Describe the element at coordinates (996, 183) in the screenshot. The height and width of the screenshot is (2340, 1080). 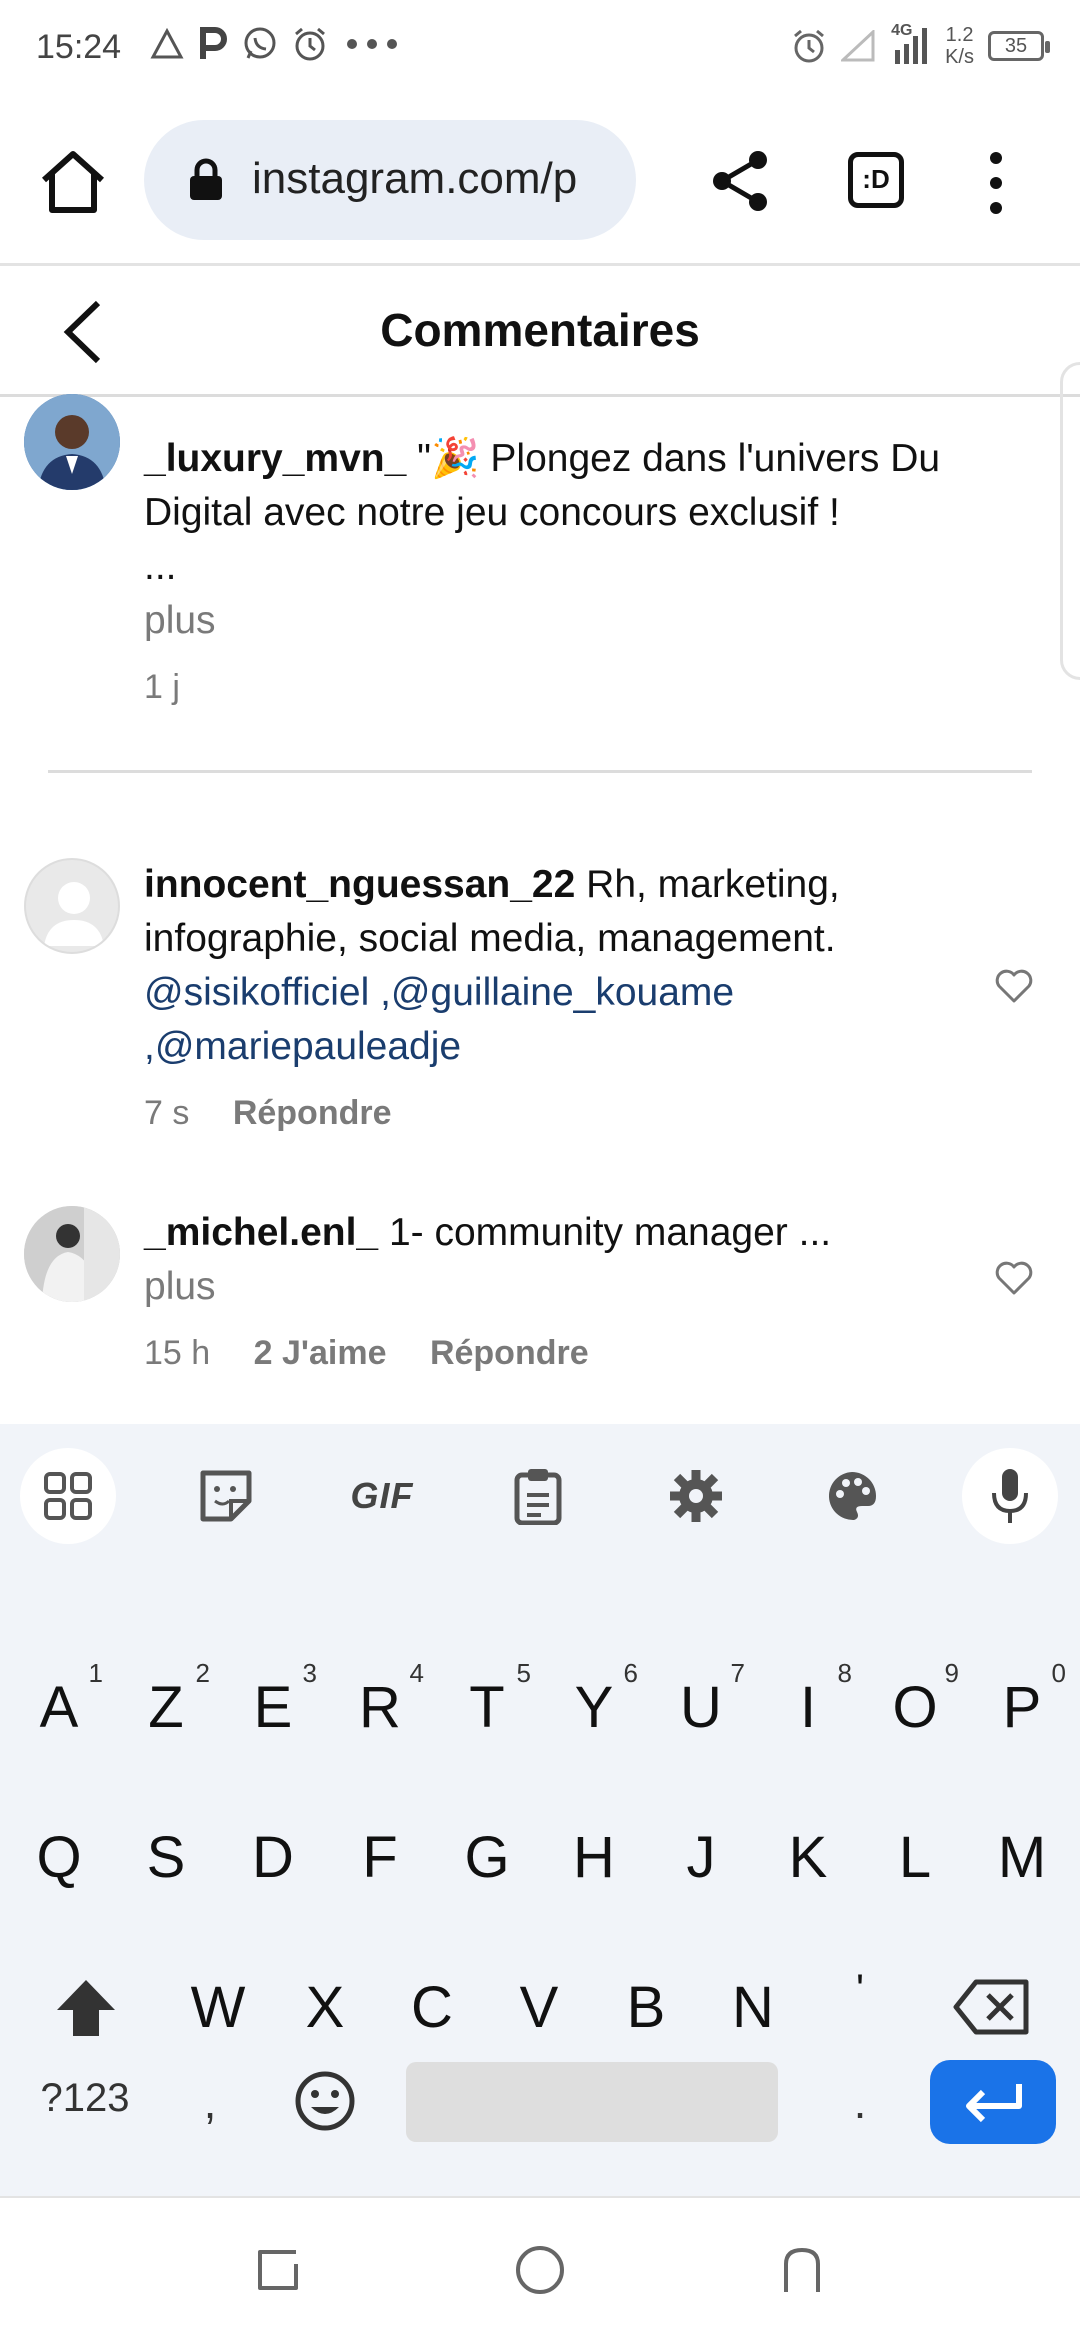
I see `more-vert-icon` at that location.